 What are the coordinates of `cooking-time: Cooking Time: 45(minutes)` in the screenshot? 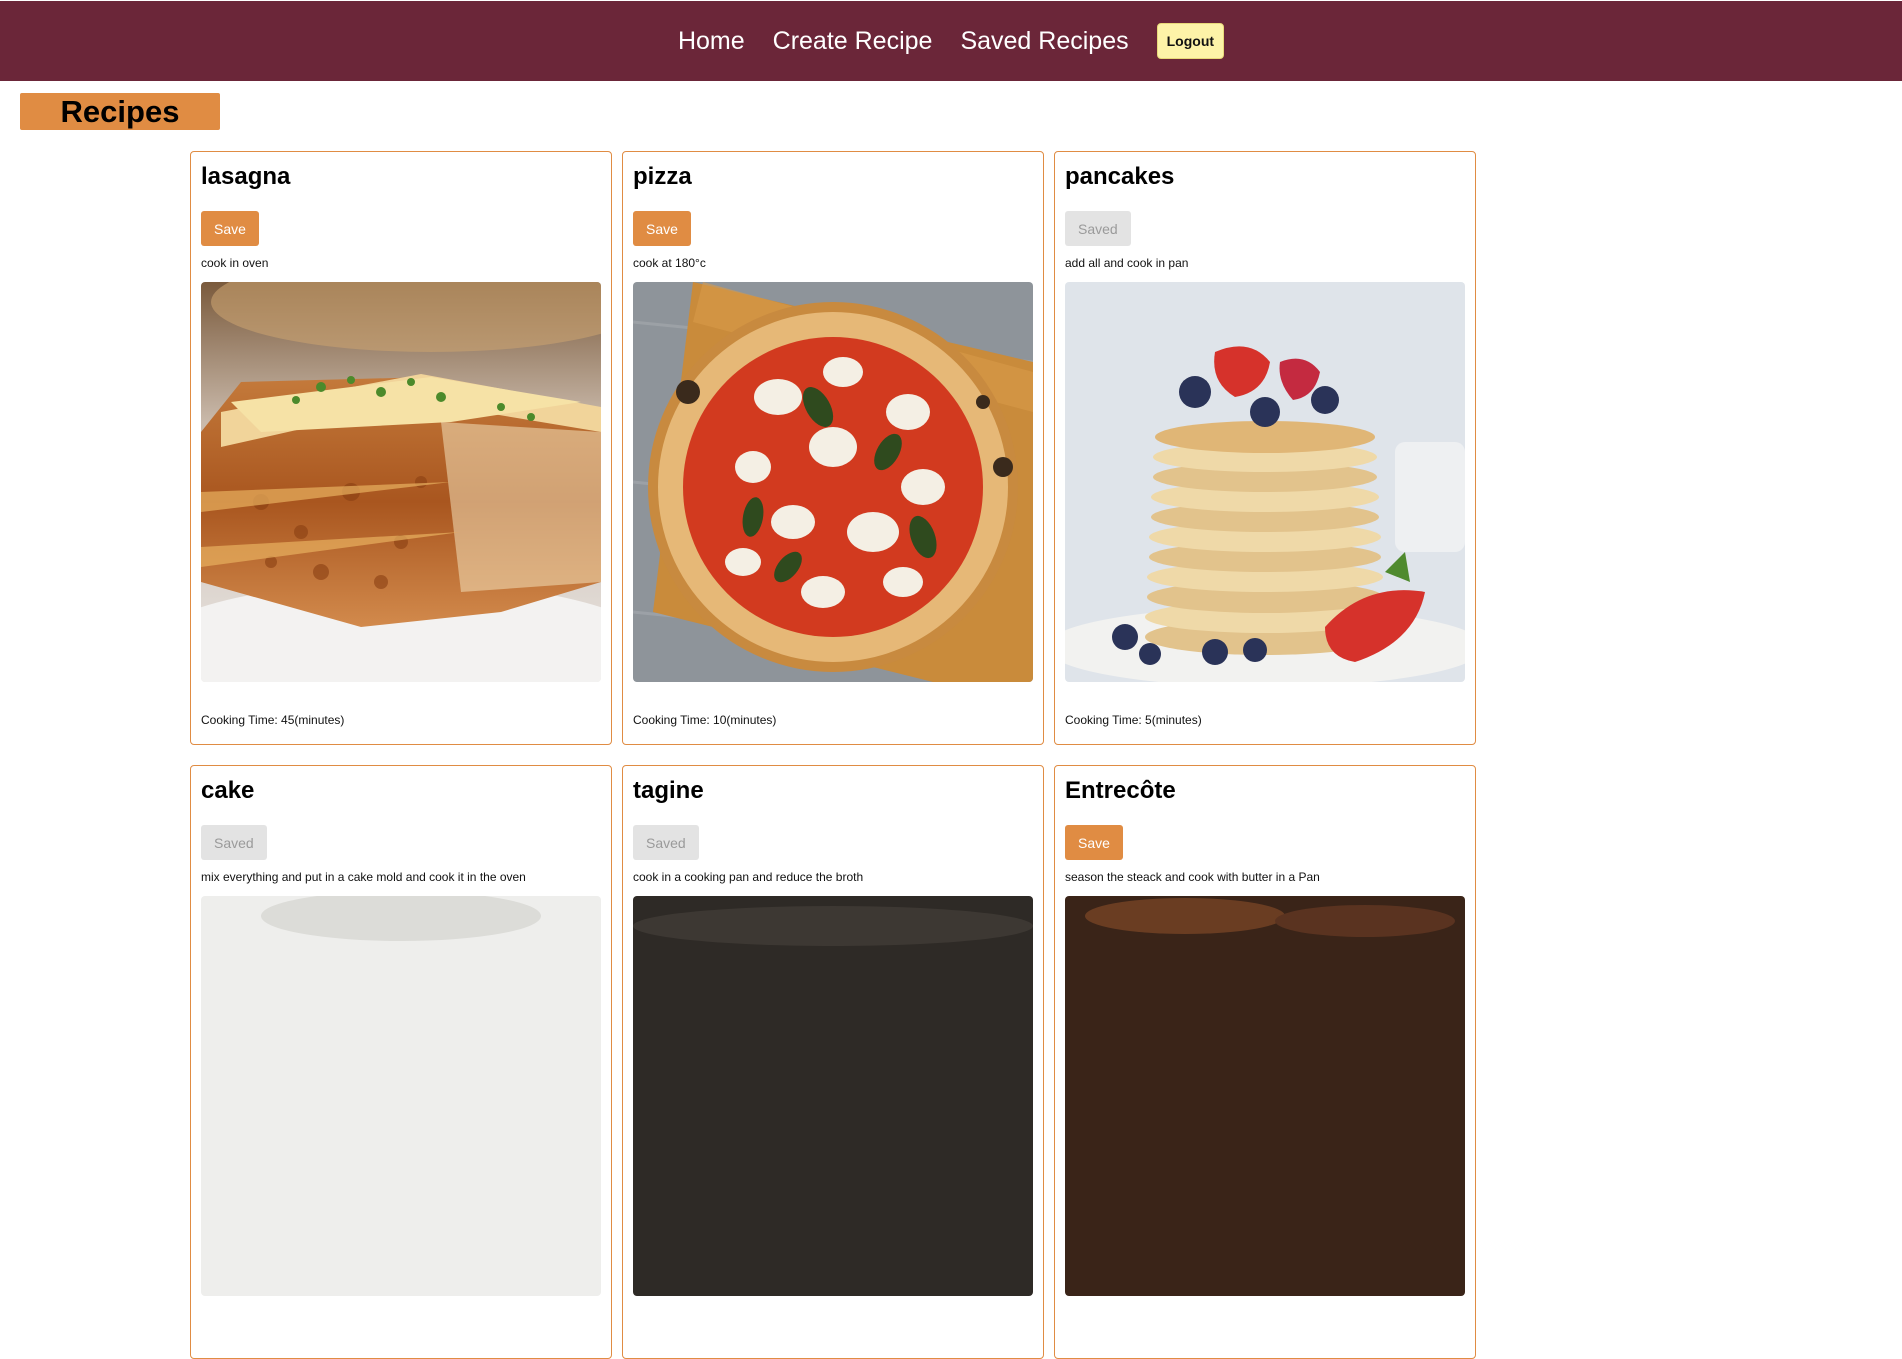 It's located at (272, 720).